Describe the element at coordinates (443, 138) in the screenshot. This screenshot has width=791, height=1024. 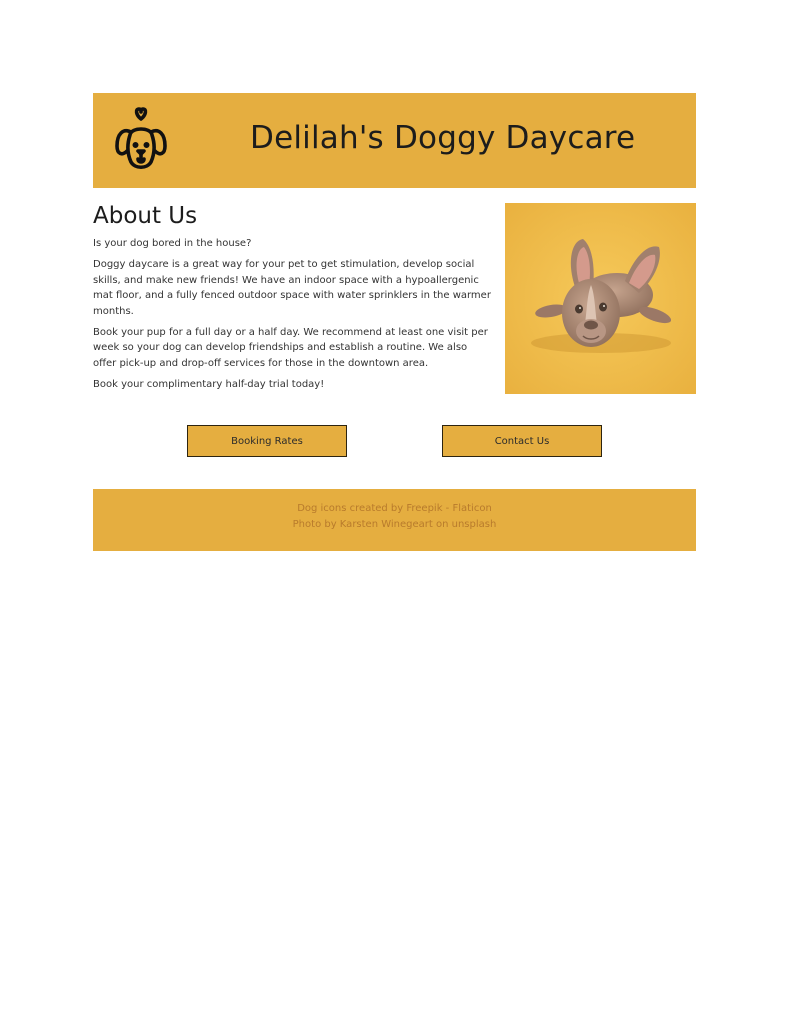
I see `site-title: Delilah's Doggy Daycare` at that location.